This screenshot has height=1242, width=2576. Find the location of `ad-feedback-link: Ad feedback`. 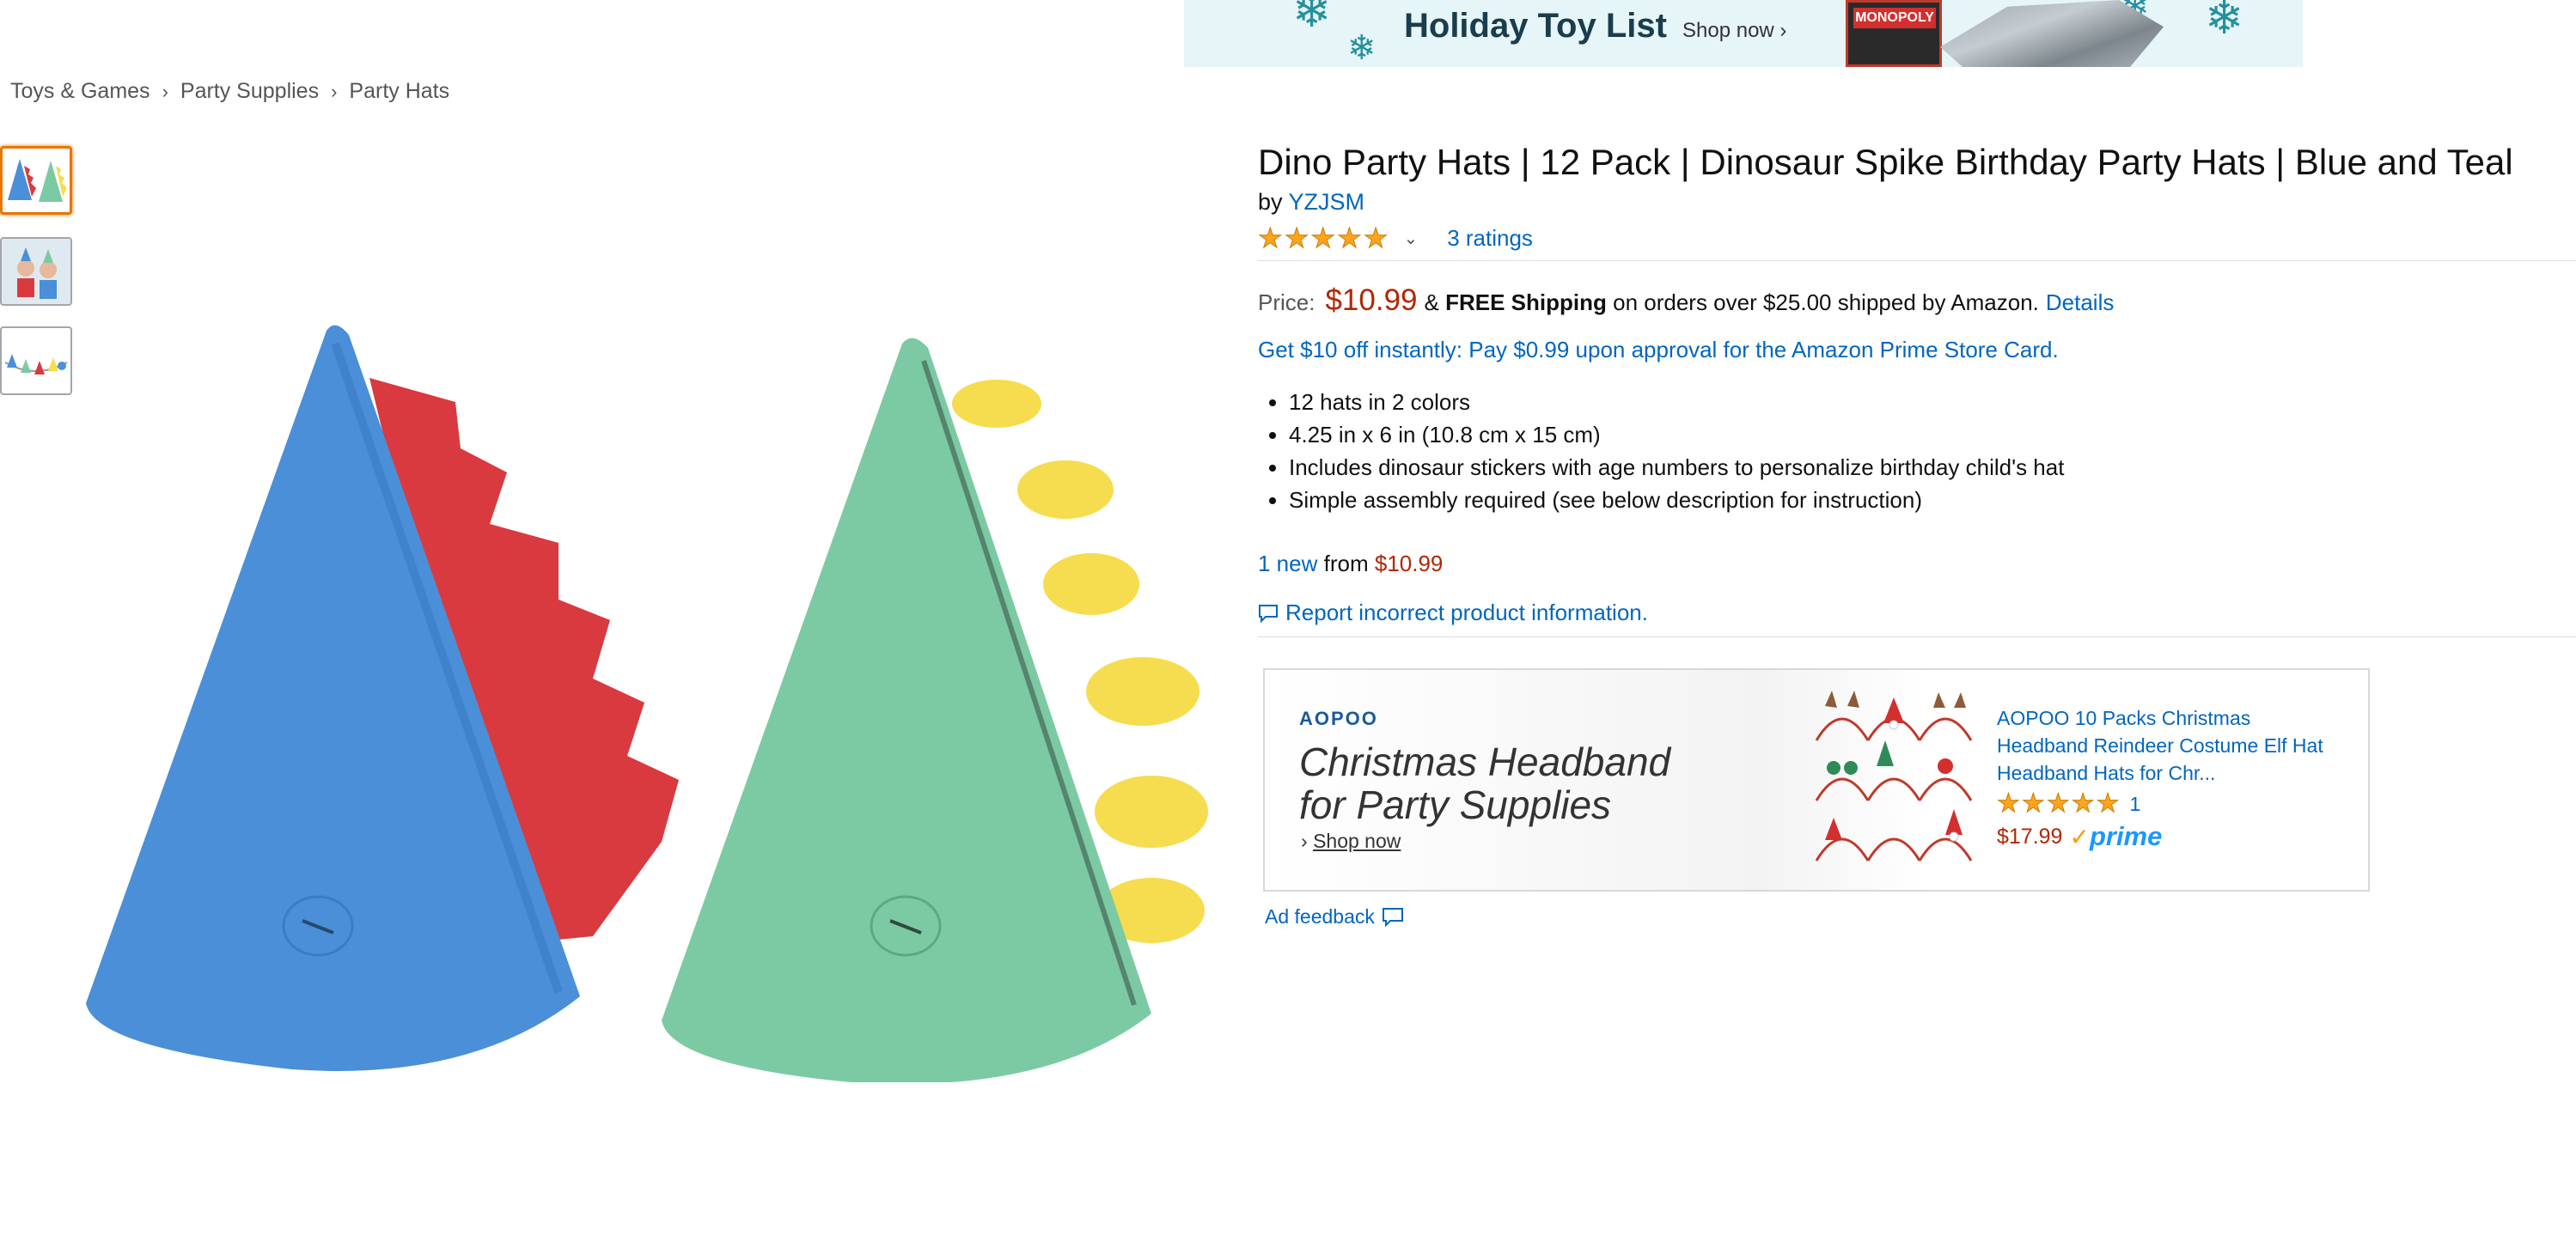

ad-feedback-link: Ad feedback is located at coordinates (1334, 916).